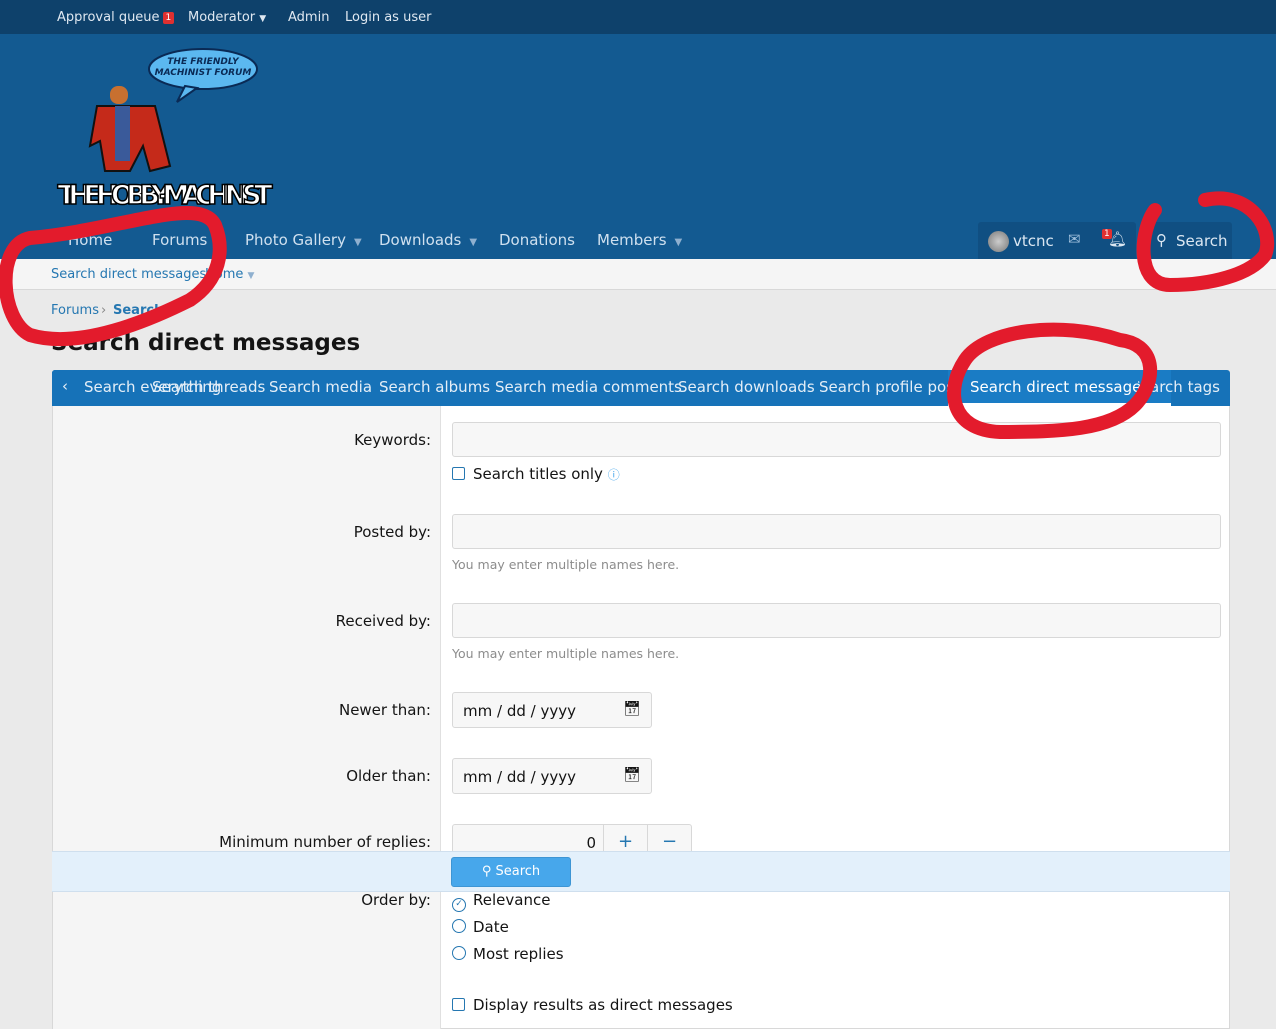 Image resolution: width=1276 pixels, height=1029 pixels. Describe the element at coordinates (168, 18) in the screenshot. I see `approval-count-badge: 1` at that location.